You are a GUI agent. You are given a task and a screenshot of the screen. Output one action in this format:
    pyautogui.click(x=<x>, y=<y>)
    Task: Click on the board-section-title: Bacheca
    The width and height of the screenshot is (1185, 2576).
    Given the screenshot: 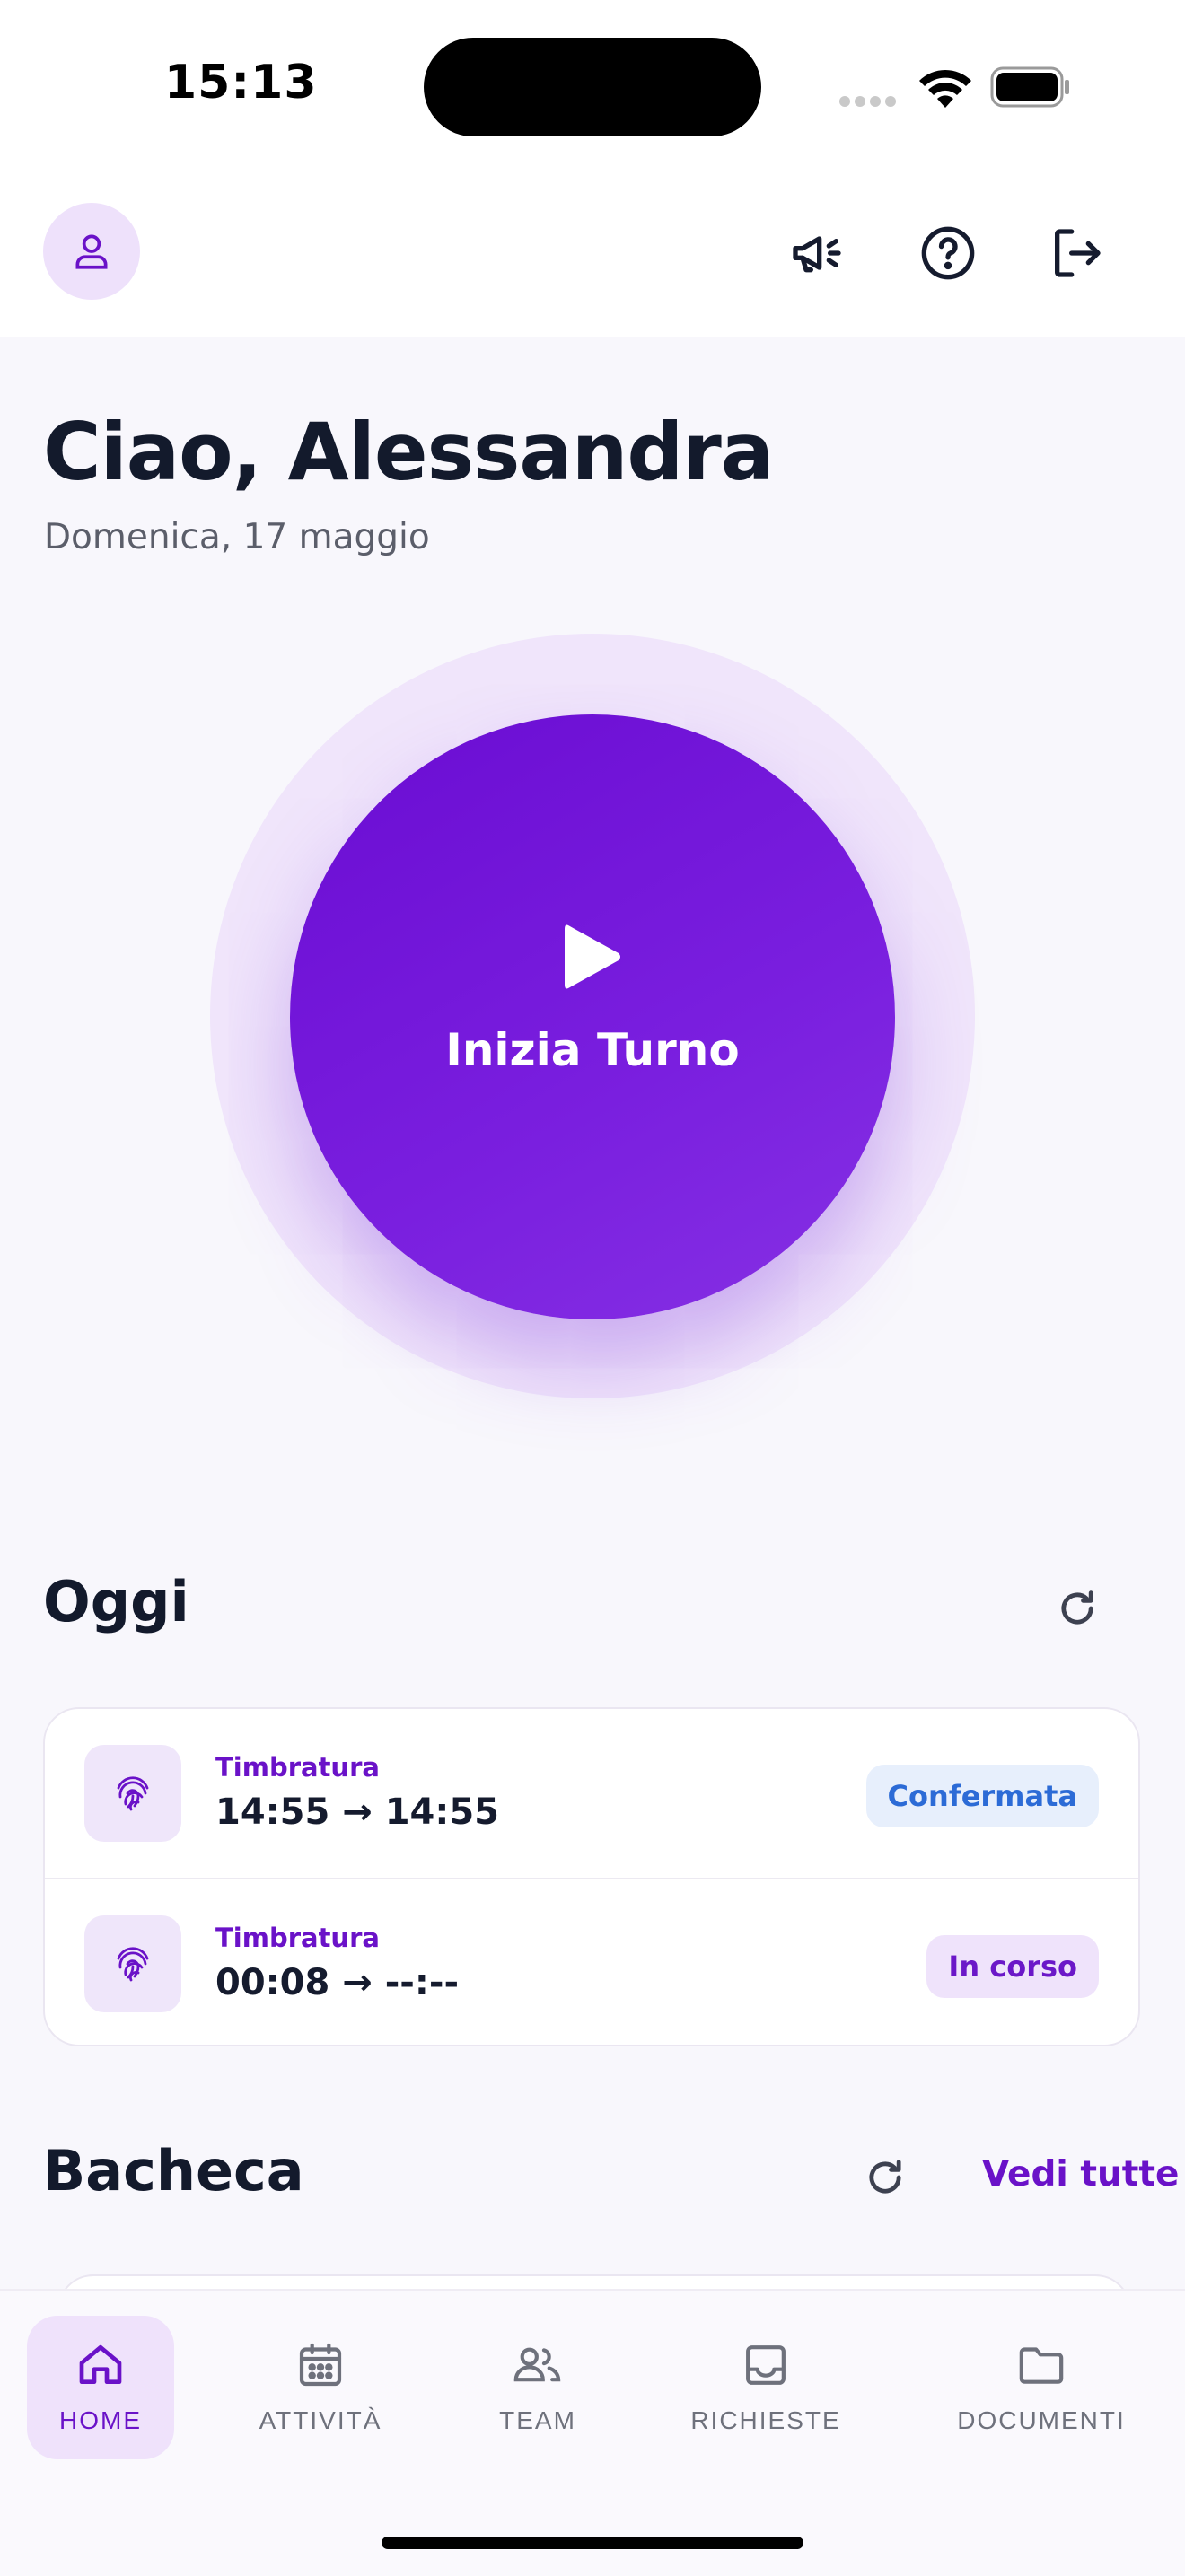 What is the action you would take?
    pyautogui.click(x=173, y=2171)
    